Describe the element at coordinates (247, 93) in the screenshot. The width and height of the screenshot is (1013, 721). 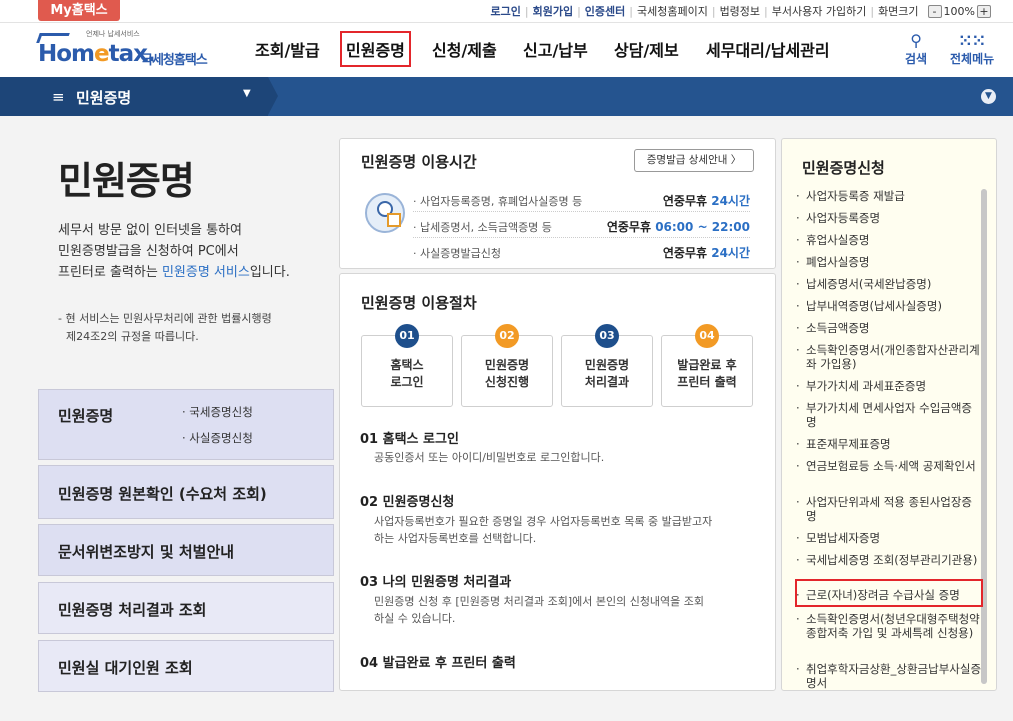
I see `dropdown-triangle-icon: ▼` at that location.